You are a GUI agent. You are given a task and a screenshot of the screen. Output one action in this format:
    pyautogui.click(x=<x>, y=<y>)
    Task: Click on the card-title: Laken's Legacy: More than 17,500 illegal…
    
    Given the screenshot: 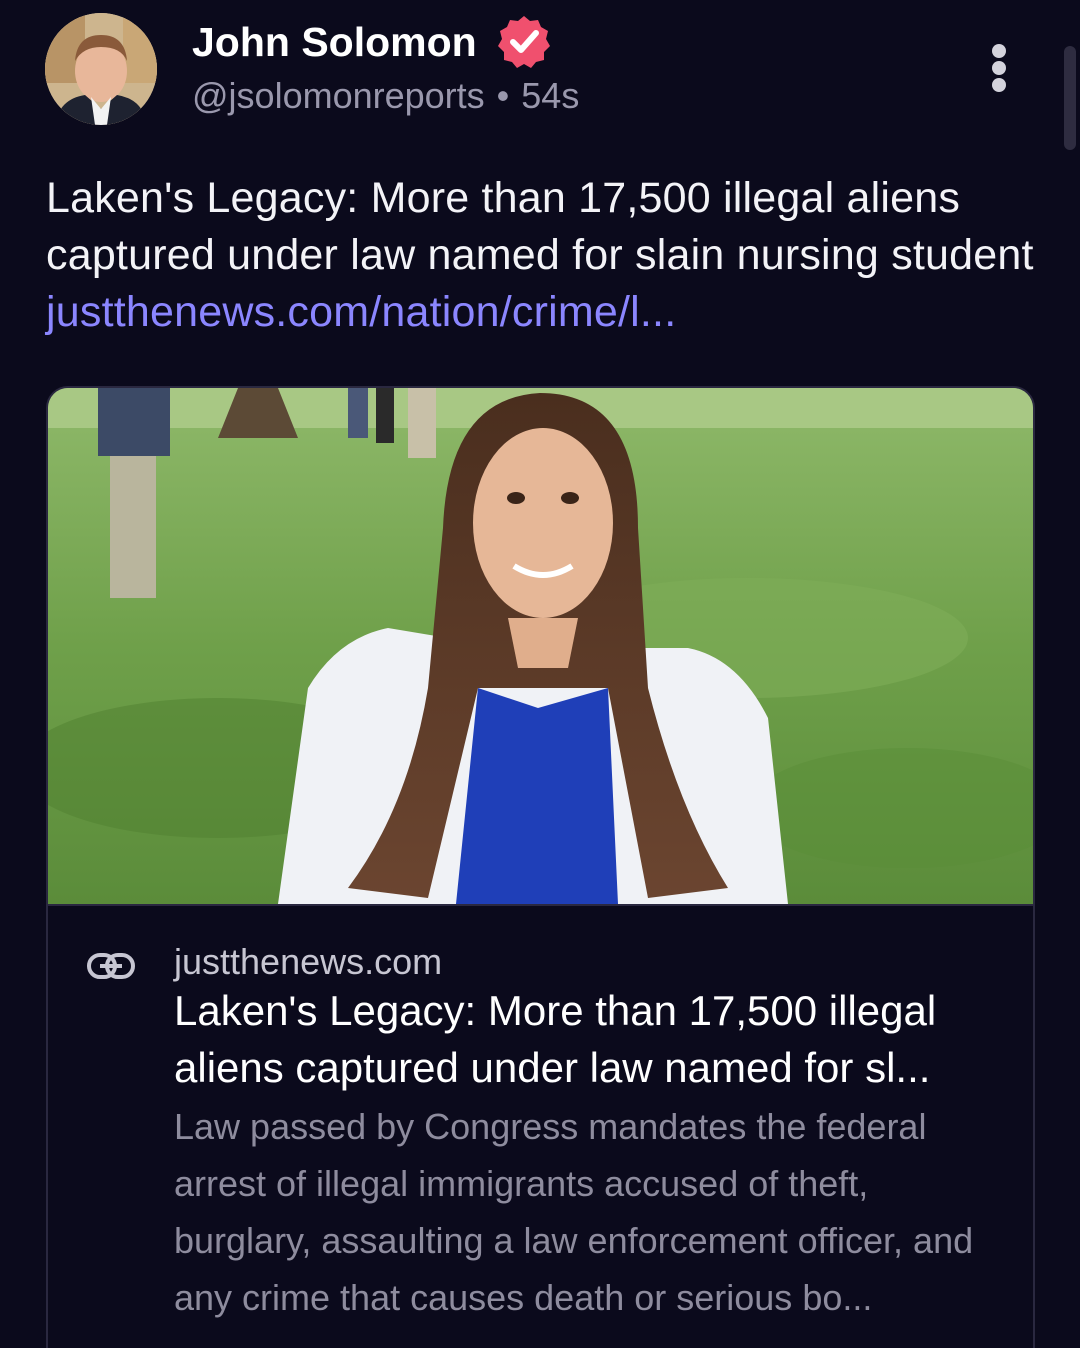 What is the action you would take?
    pyautogui.click(x=589, y=1039)
    